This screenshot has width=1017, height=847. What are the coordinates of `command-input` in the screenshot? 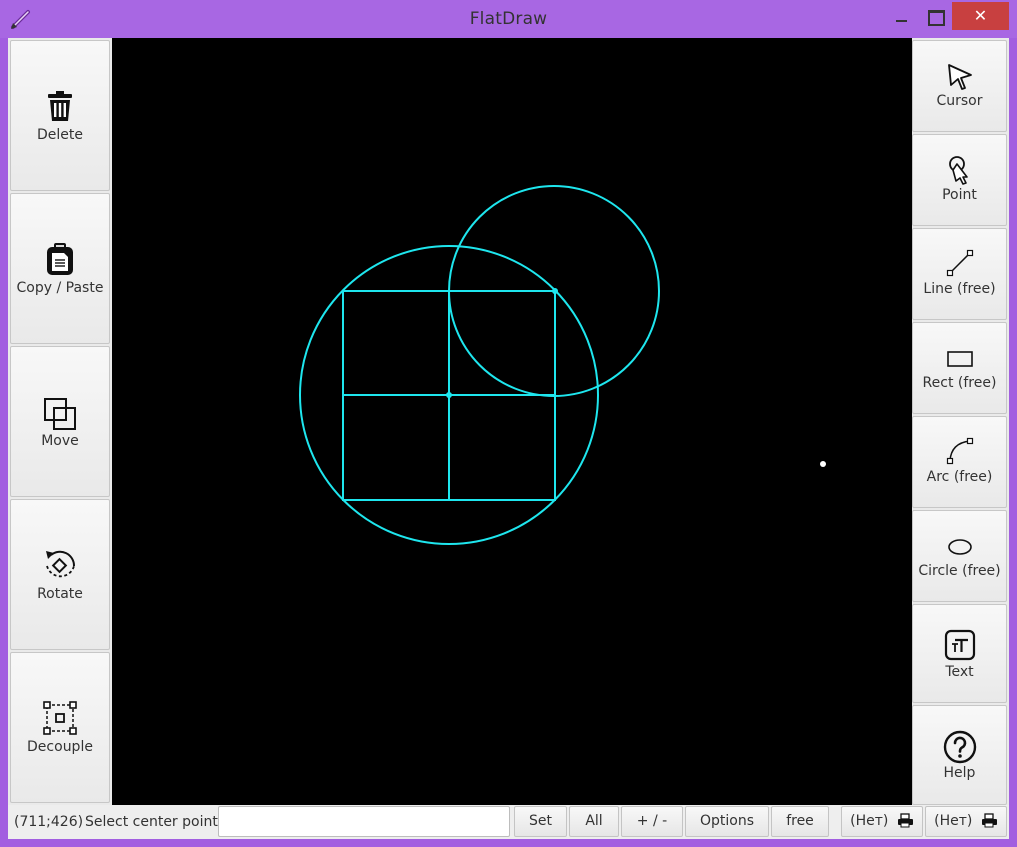 It's located at (364, 821).